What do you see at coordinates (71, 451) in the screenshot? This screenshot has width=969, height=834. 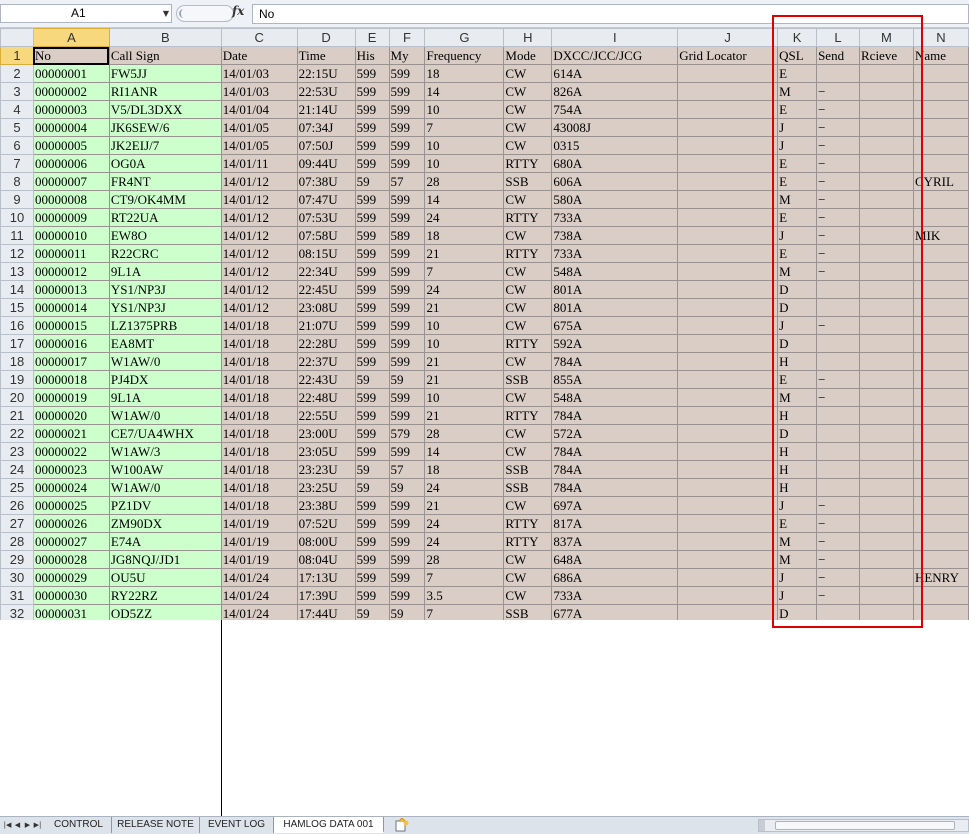 I see `cell-a: 00000022` at bounding box center [71, 451].